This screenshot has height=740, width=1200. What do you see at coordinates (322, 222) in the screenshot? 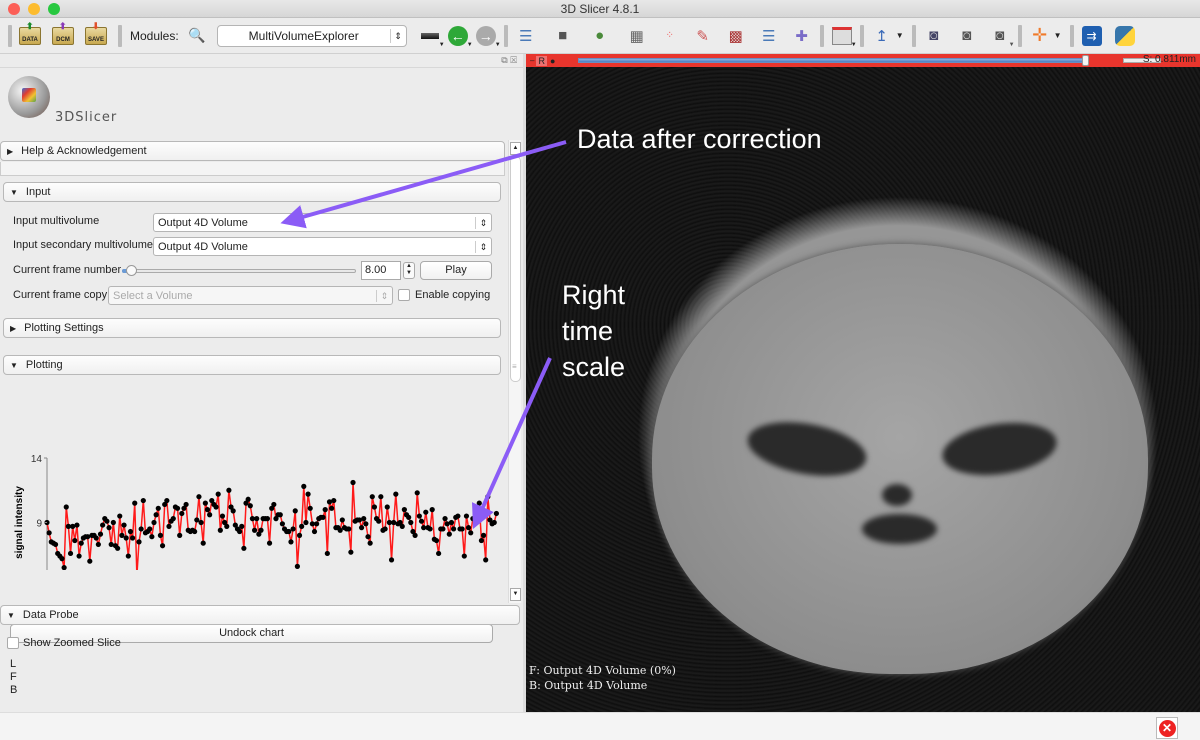
I see `input-multivolume-select: Output 4D Volume ⇕` at bounding box center [322, 222].